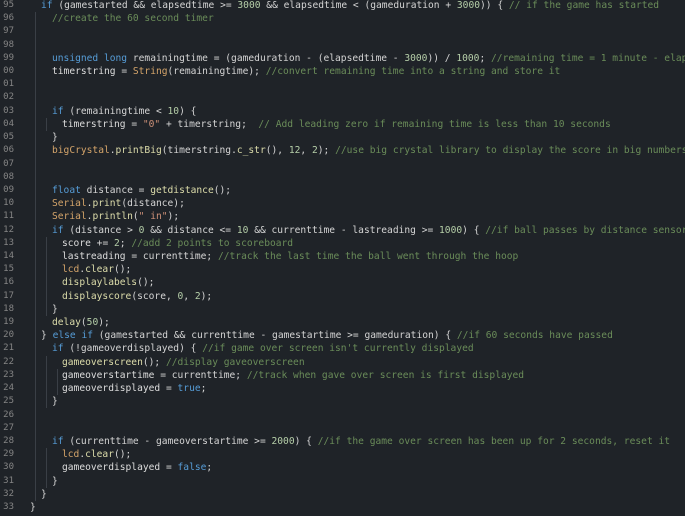 The height and width of the screenshot is (516, 685). I want to click on line-number: 12, so click(8, 229).